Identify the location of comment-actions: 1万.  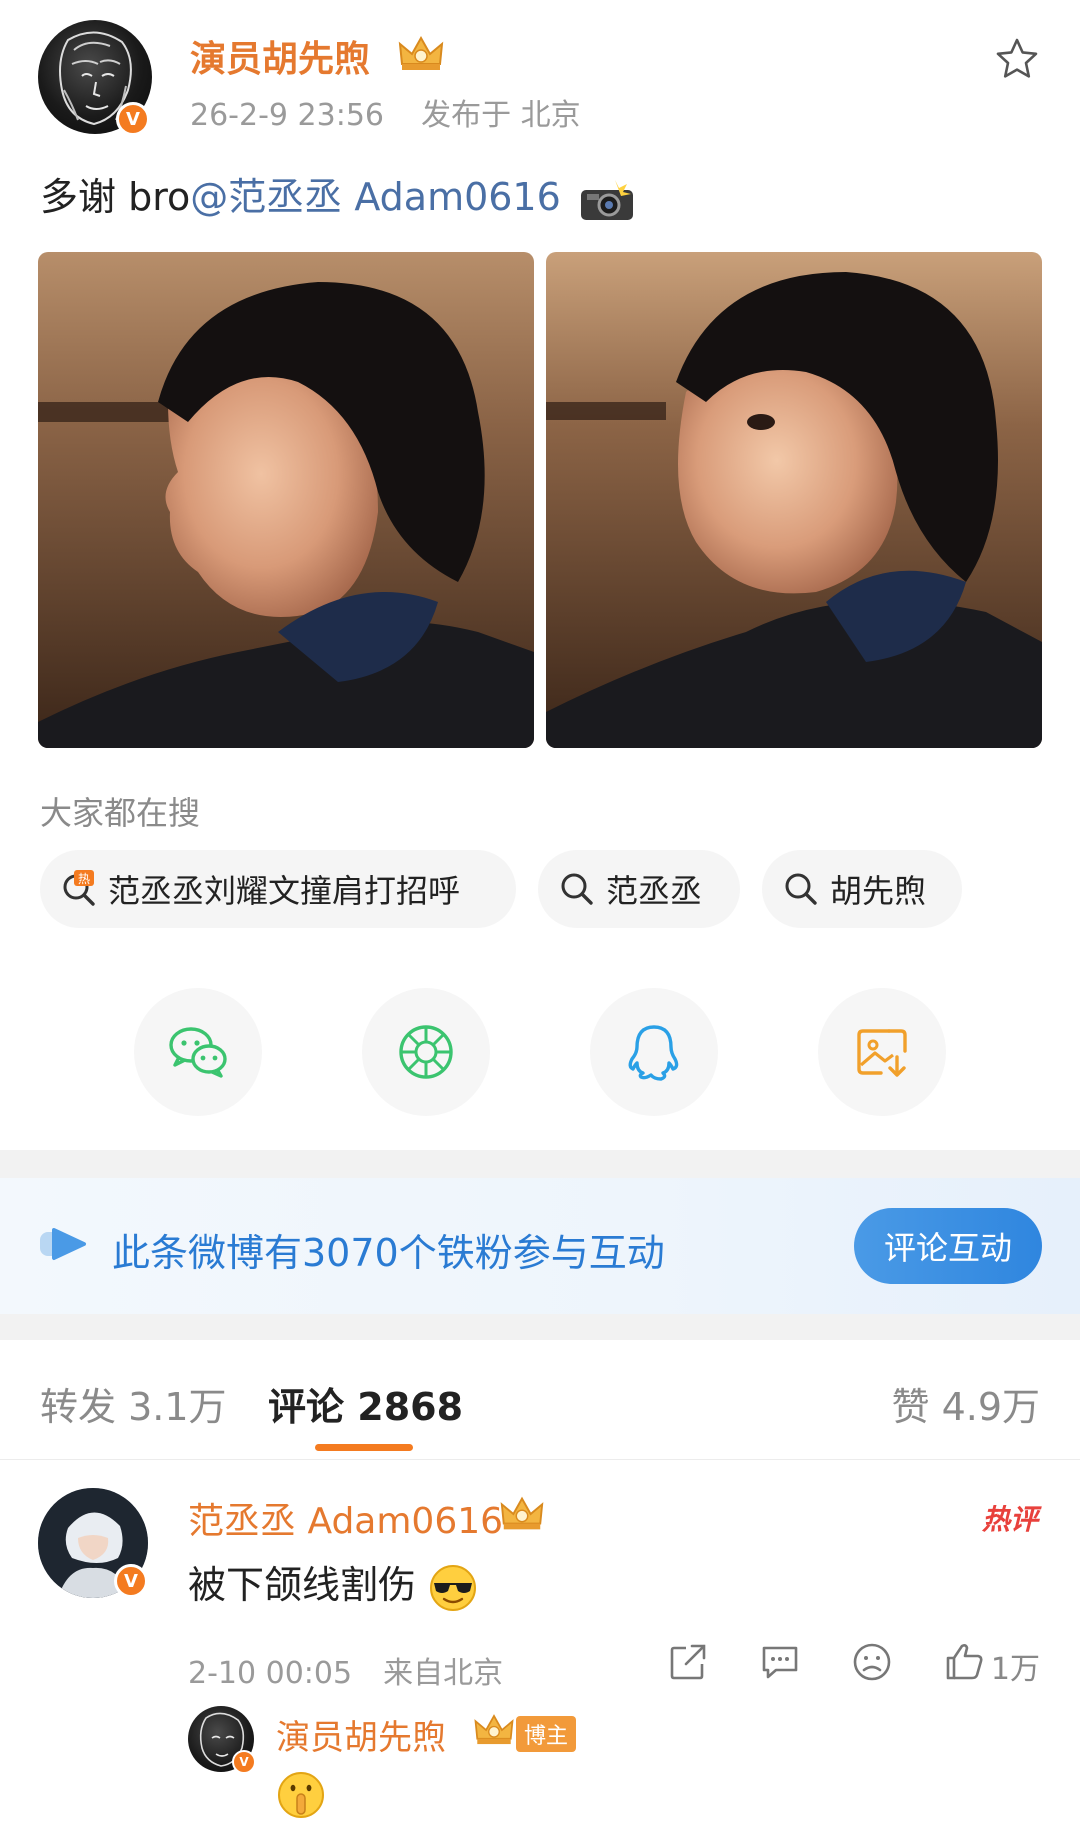
(853, 1665).